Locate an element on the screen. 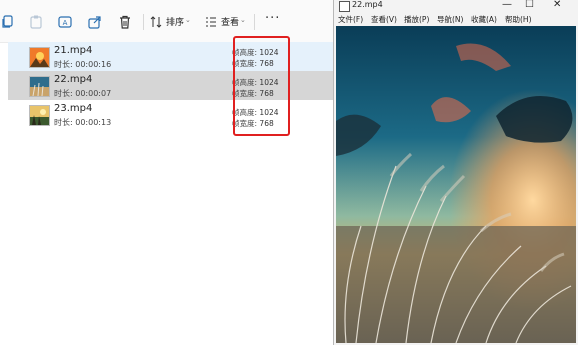 Image resolution: width=578 pixels, height=345 pixels. file-name: 21.mp4 is located at coordinates (73, 50).